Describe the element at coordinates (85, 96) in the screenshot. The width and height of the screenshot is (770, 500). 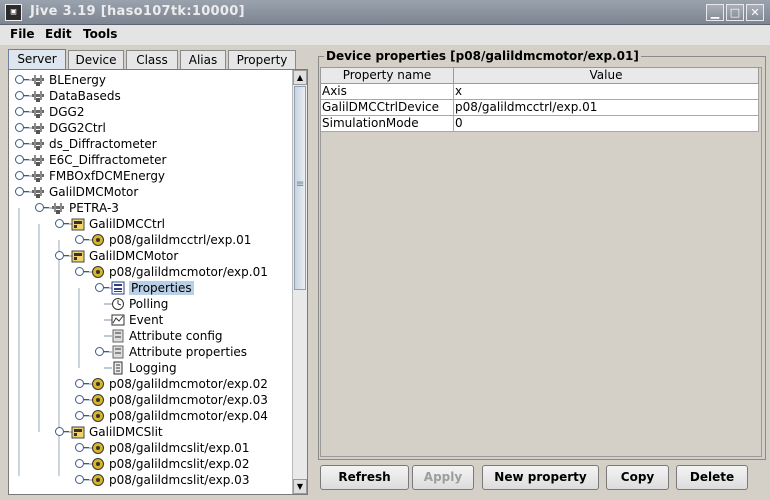
I see `tree-node: DataBaseds` at that location.